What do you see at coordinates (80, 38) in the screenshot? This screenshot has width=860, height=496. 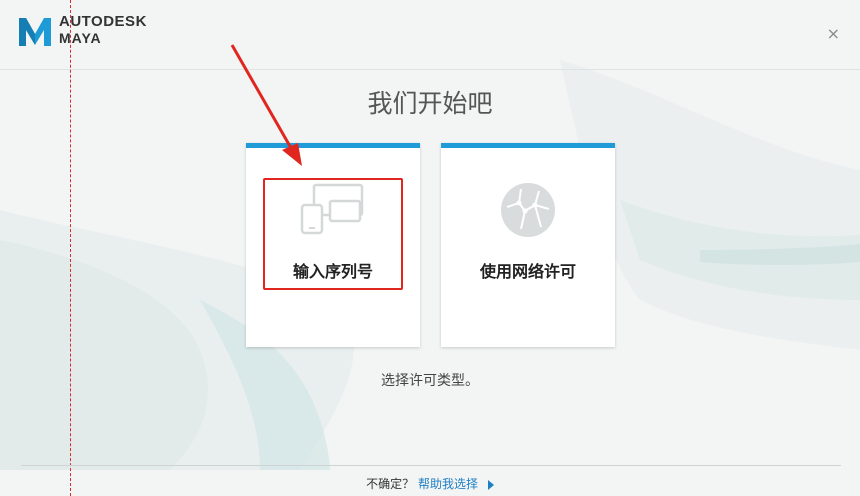 I see `brand-line2: MAYA` at bounding box center [80, 38].